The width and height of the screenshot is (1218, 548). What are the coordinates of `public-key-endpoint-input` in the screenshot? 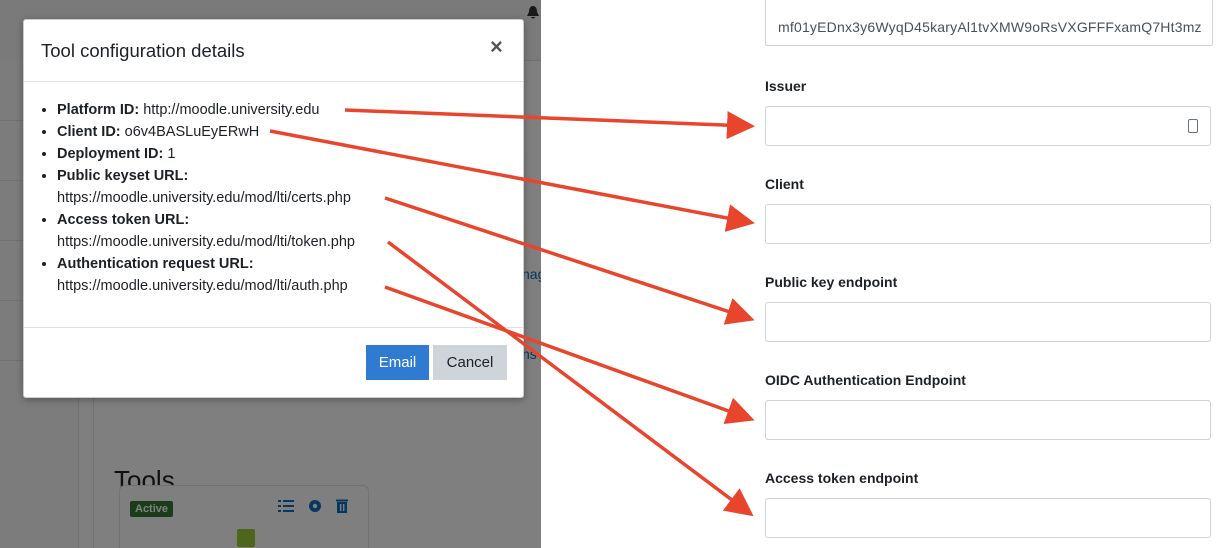 It's located at (988, 322).